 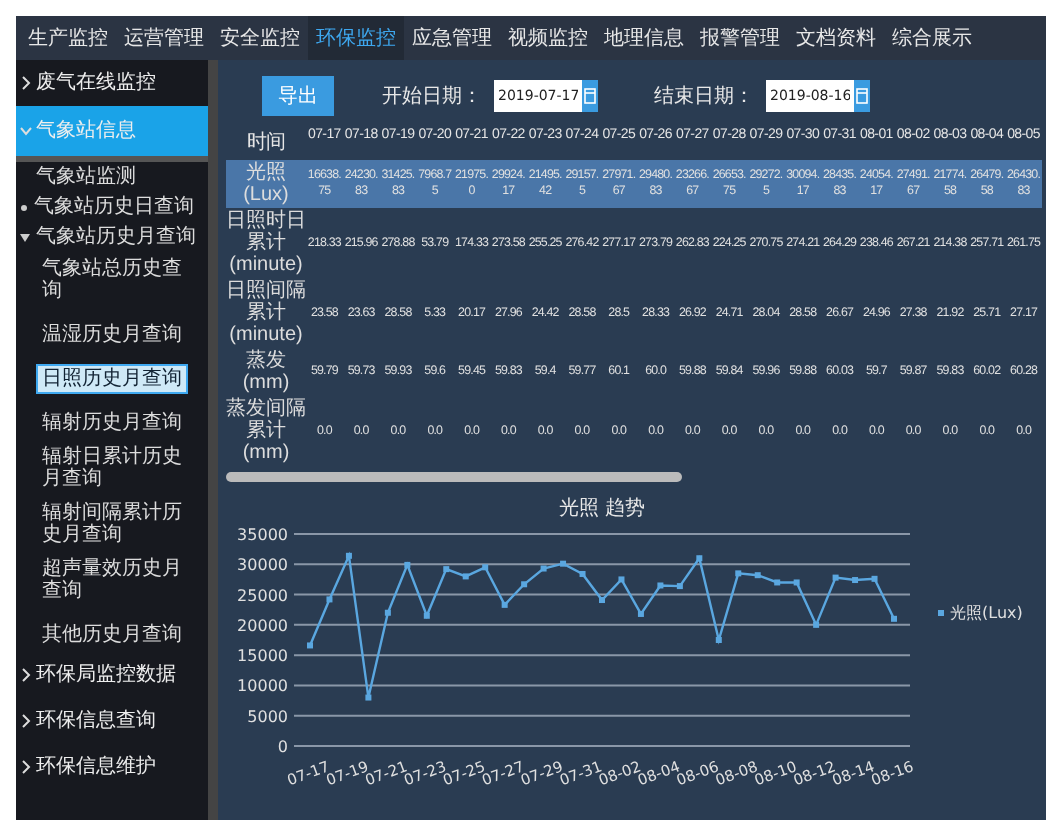 I want to click on sidebar-item: 气象站监测, so click(x=112, y=177).